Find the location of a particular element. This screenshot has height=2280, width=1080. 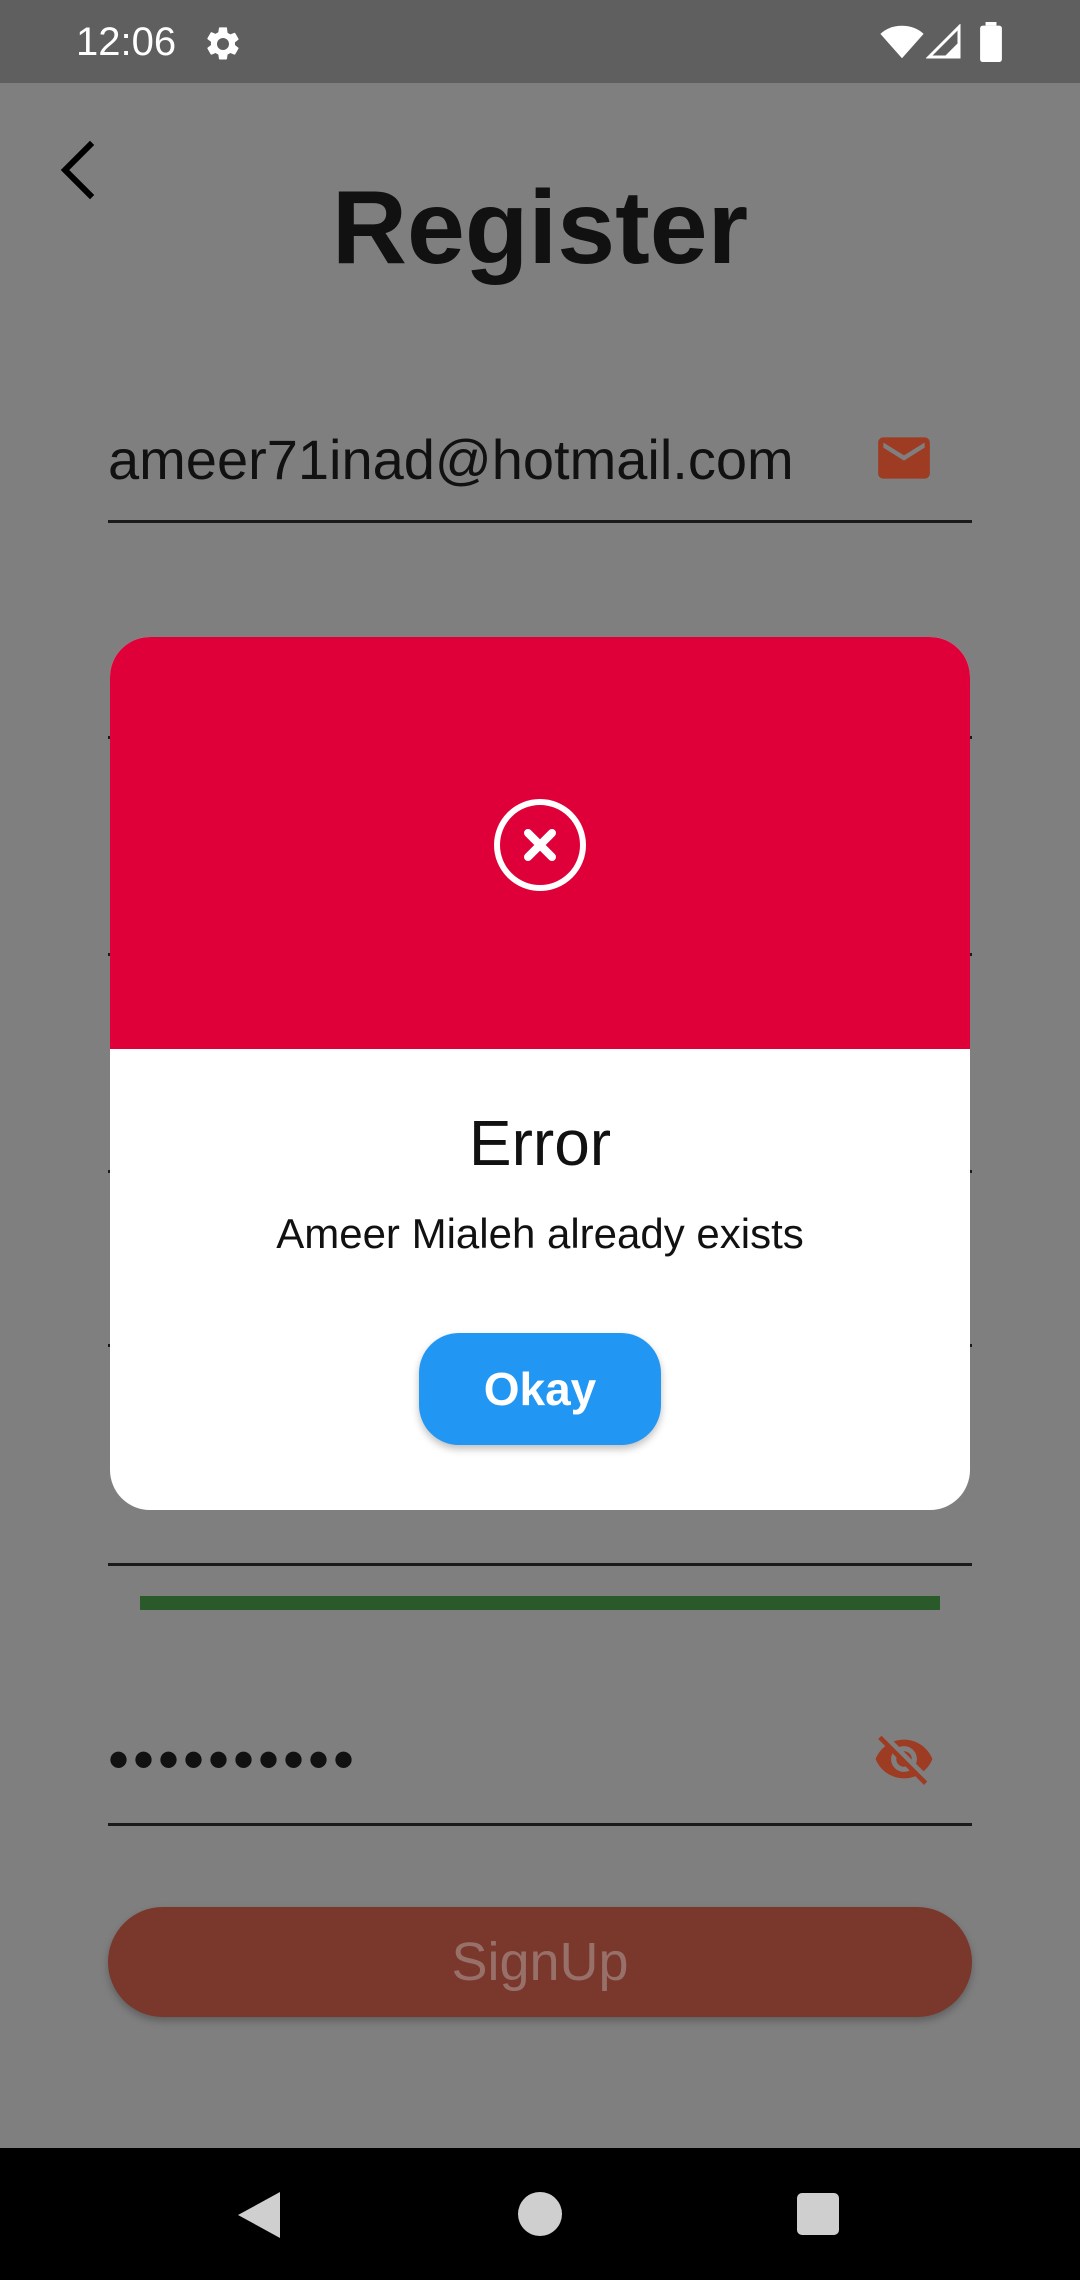

okay-button: Okay is located at coordinates (540, 1389).